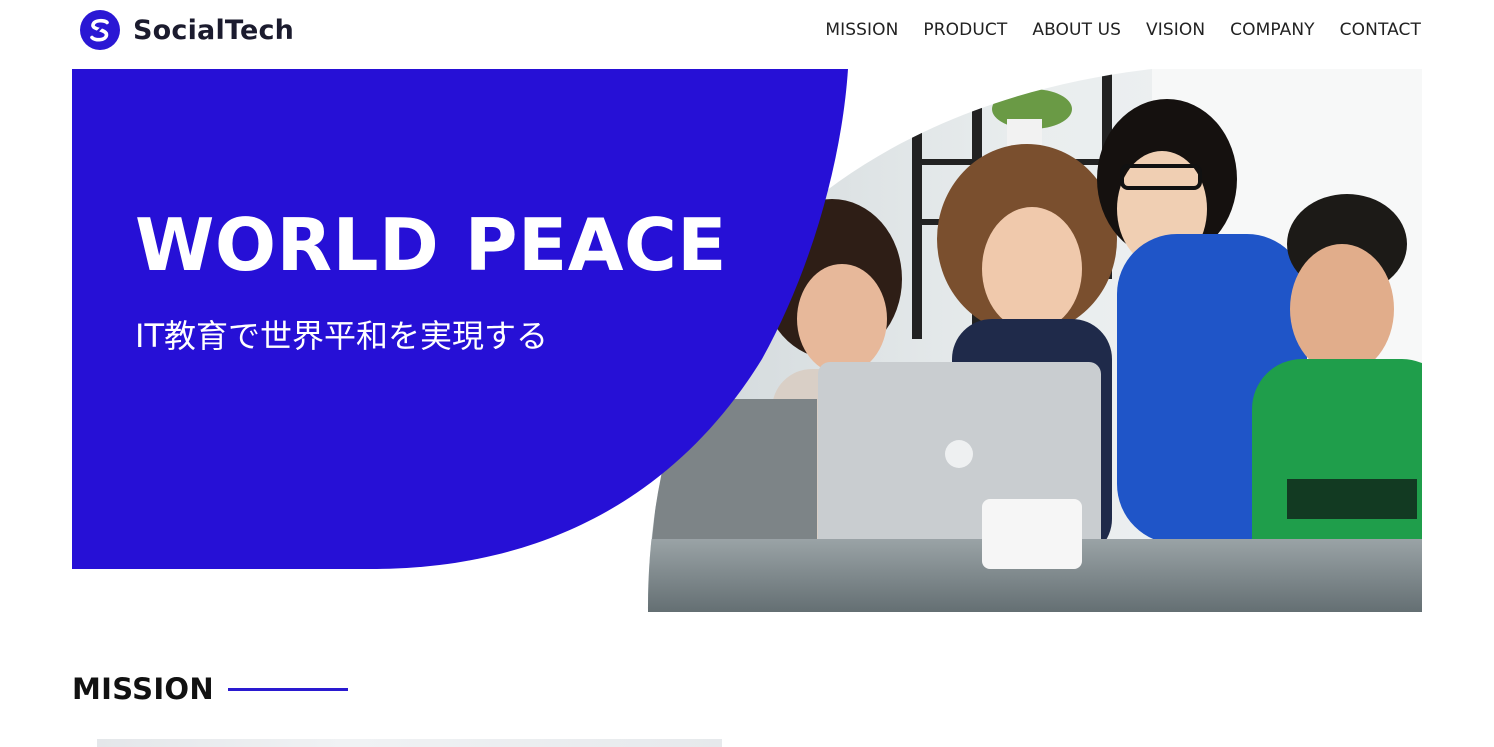 The image size is (1494, 747). Describe the element at coordinates (341, 336) in the screenshot. I see `hero-subtitle: IT教育で世界平和を実現する` at that location.